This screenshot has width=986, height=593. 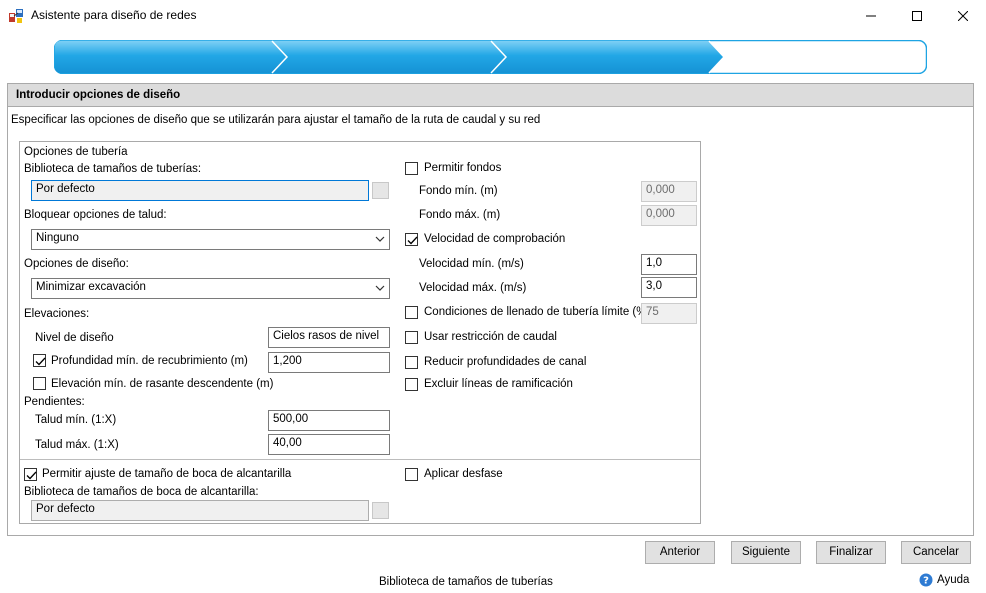 What do you see at coordinates (498, 384) in the screenshot?
I see `exclude-branch-label: Excluir líneas de ramificación` at bounding box center [498, 384].